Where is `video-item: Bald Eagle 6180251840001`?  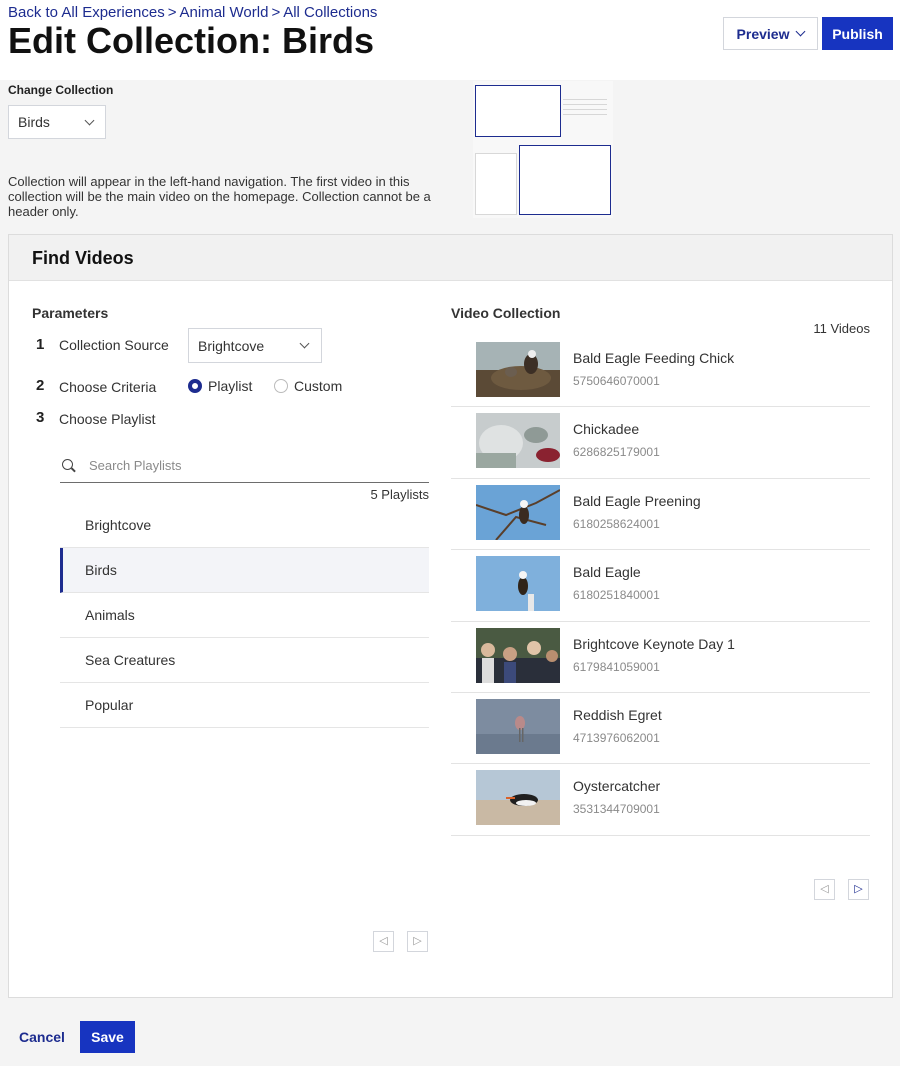
video-item: Bald Eagle 6180251840001 is located at coordinates (660, 586).